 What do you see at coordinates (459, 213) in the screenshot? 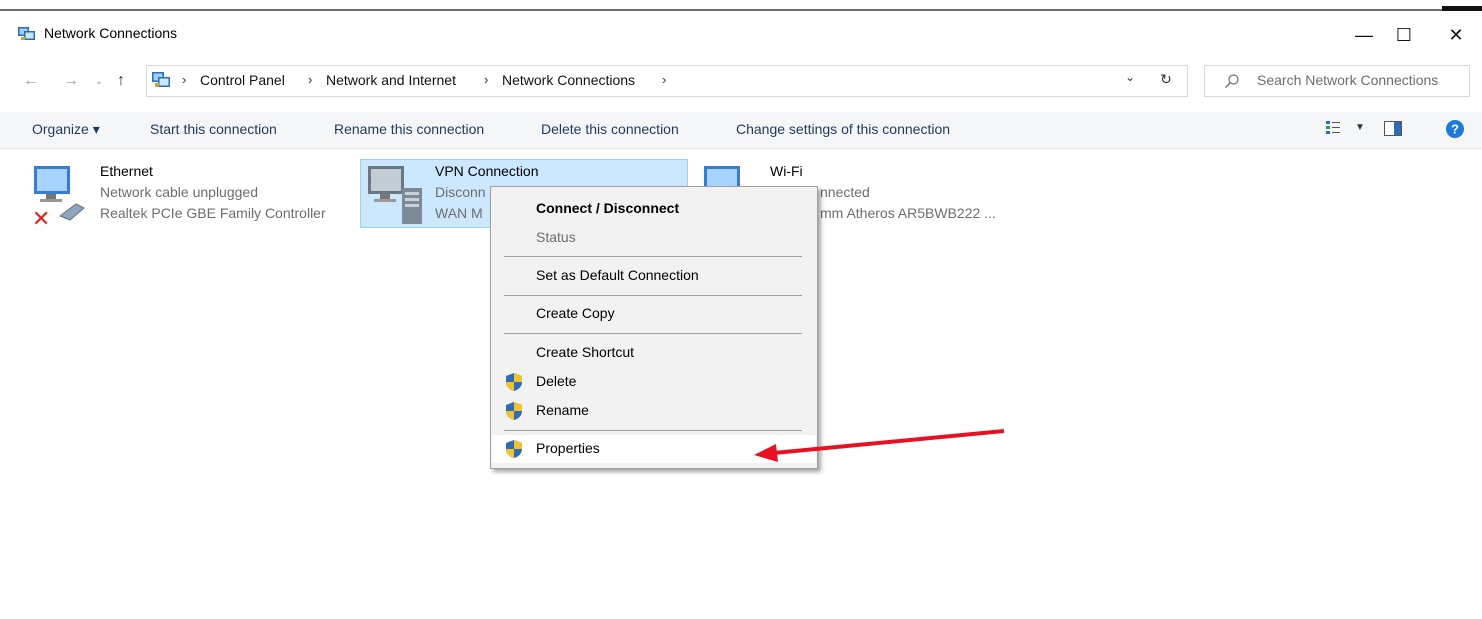
I see `connection-device: WAN M` at bounding box center [459, 213].